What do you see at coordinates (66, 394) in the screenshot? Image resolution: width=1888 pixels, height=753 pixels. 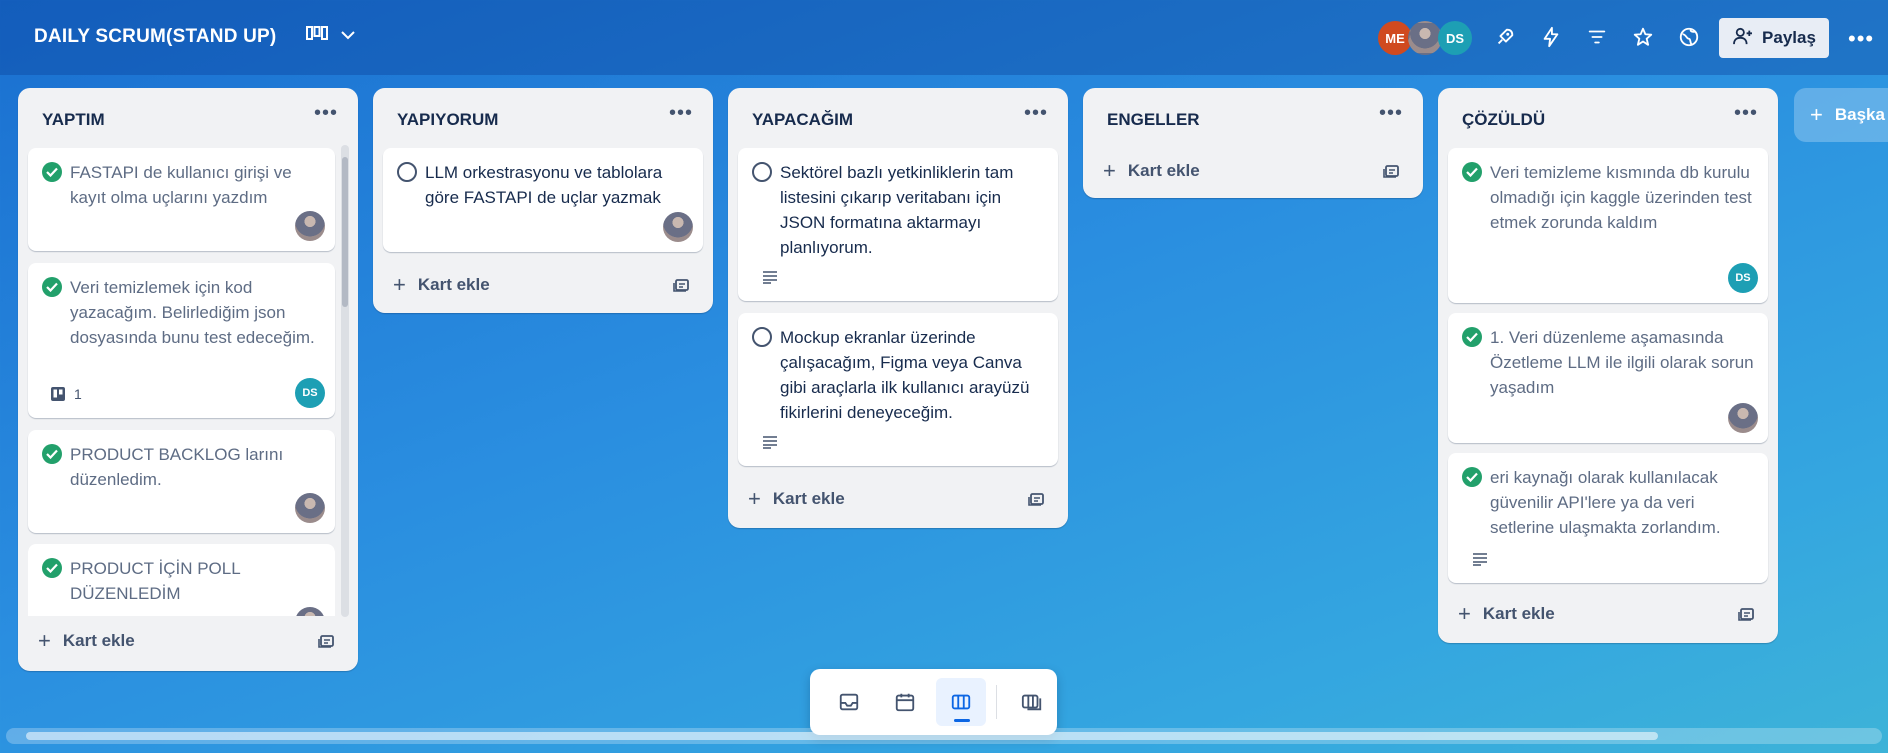 I see `card-badge-checklist: 1` at bounding box center [66, 394].